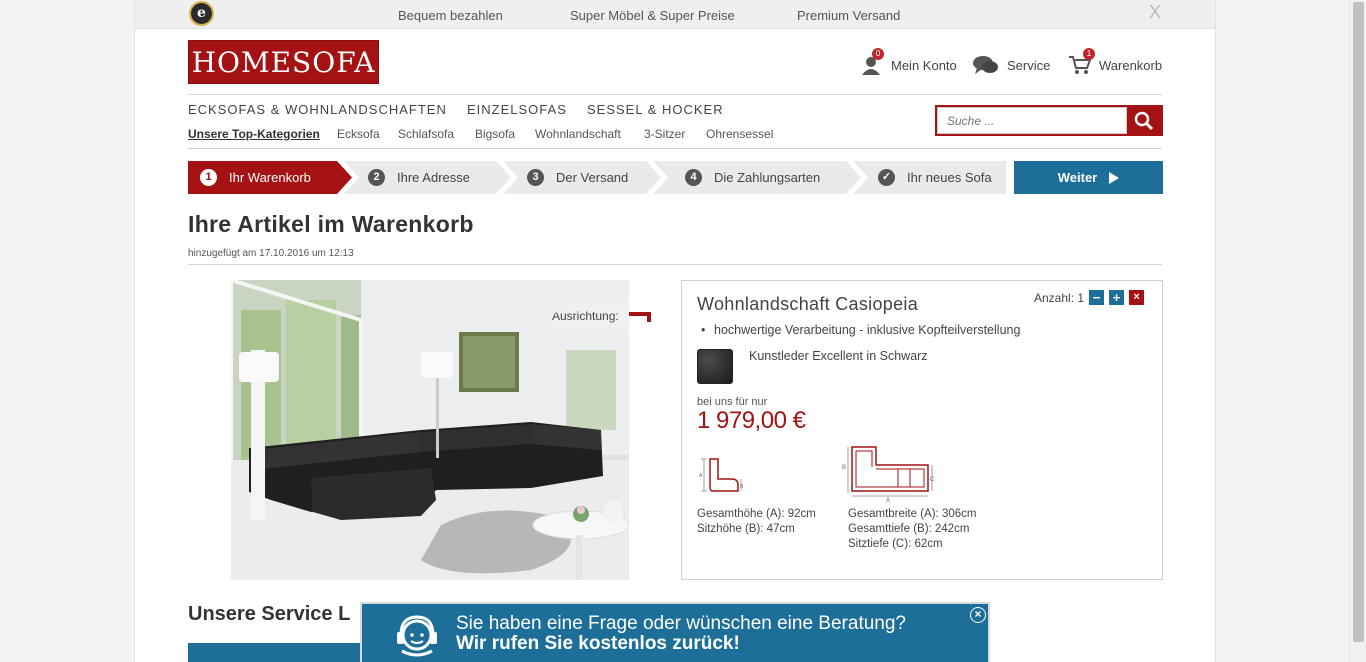 This screenshot has height=662, width=1366. Describe the element at coordinates (535, 177) in the screenshot. I see `step-number: 3` at that location.